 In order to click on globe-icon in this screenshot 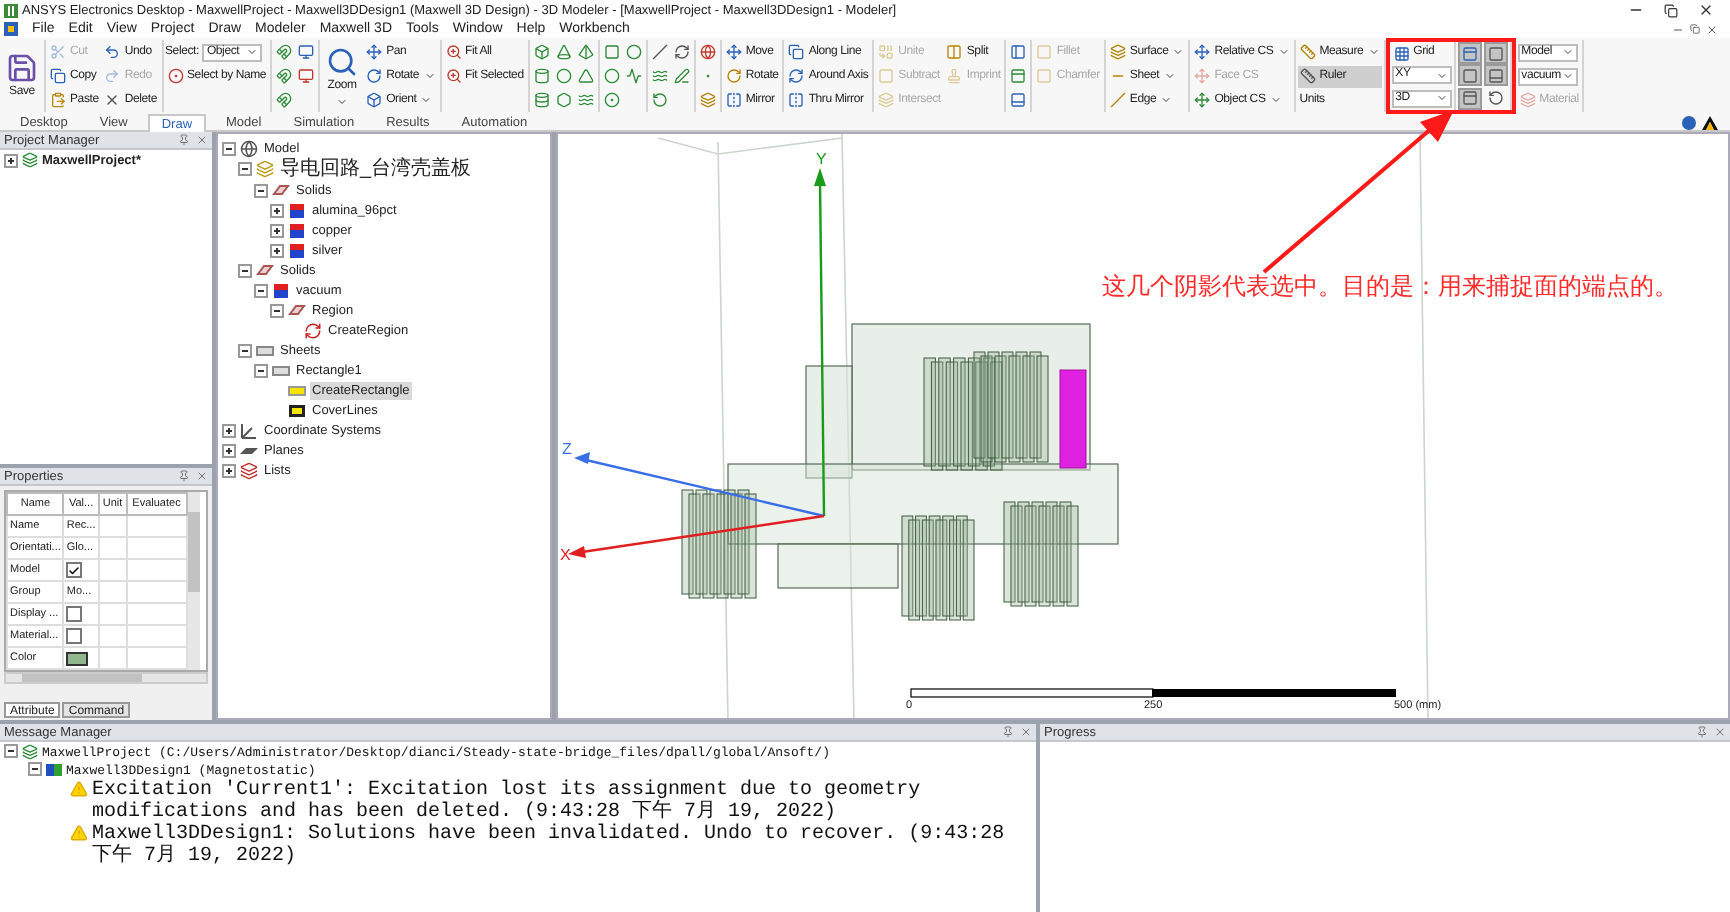, I will do `click(707, 52)`.